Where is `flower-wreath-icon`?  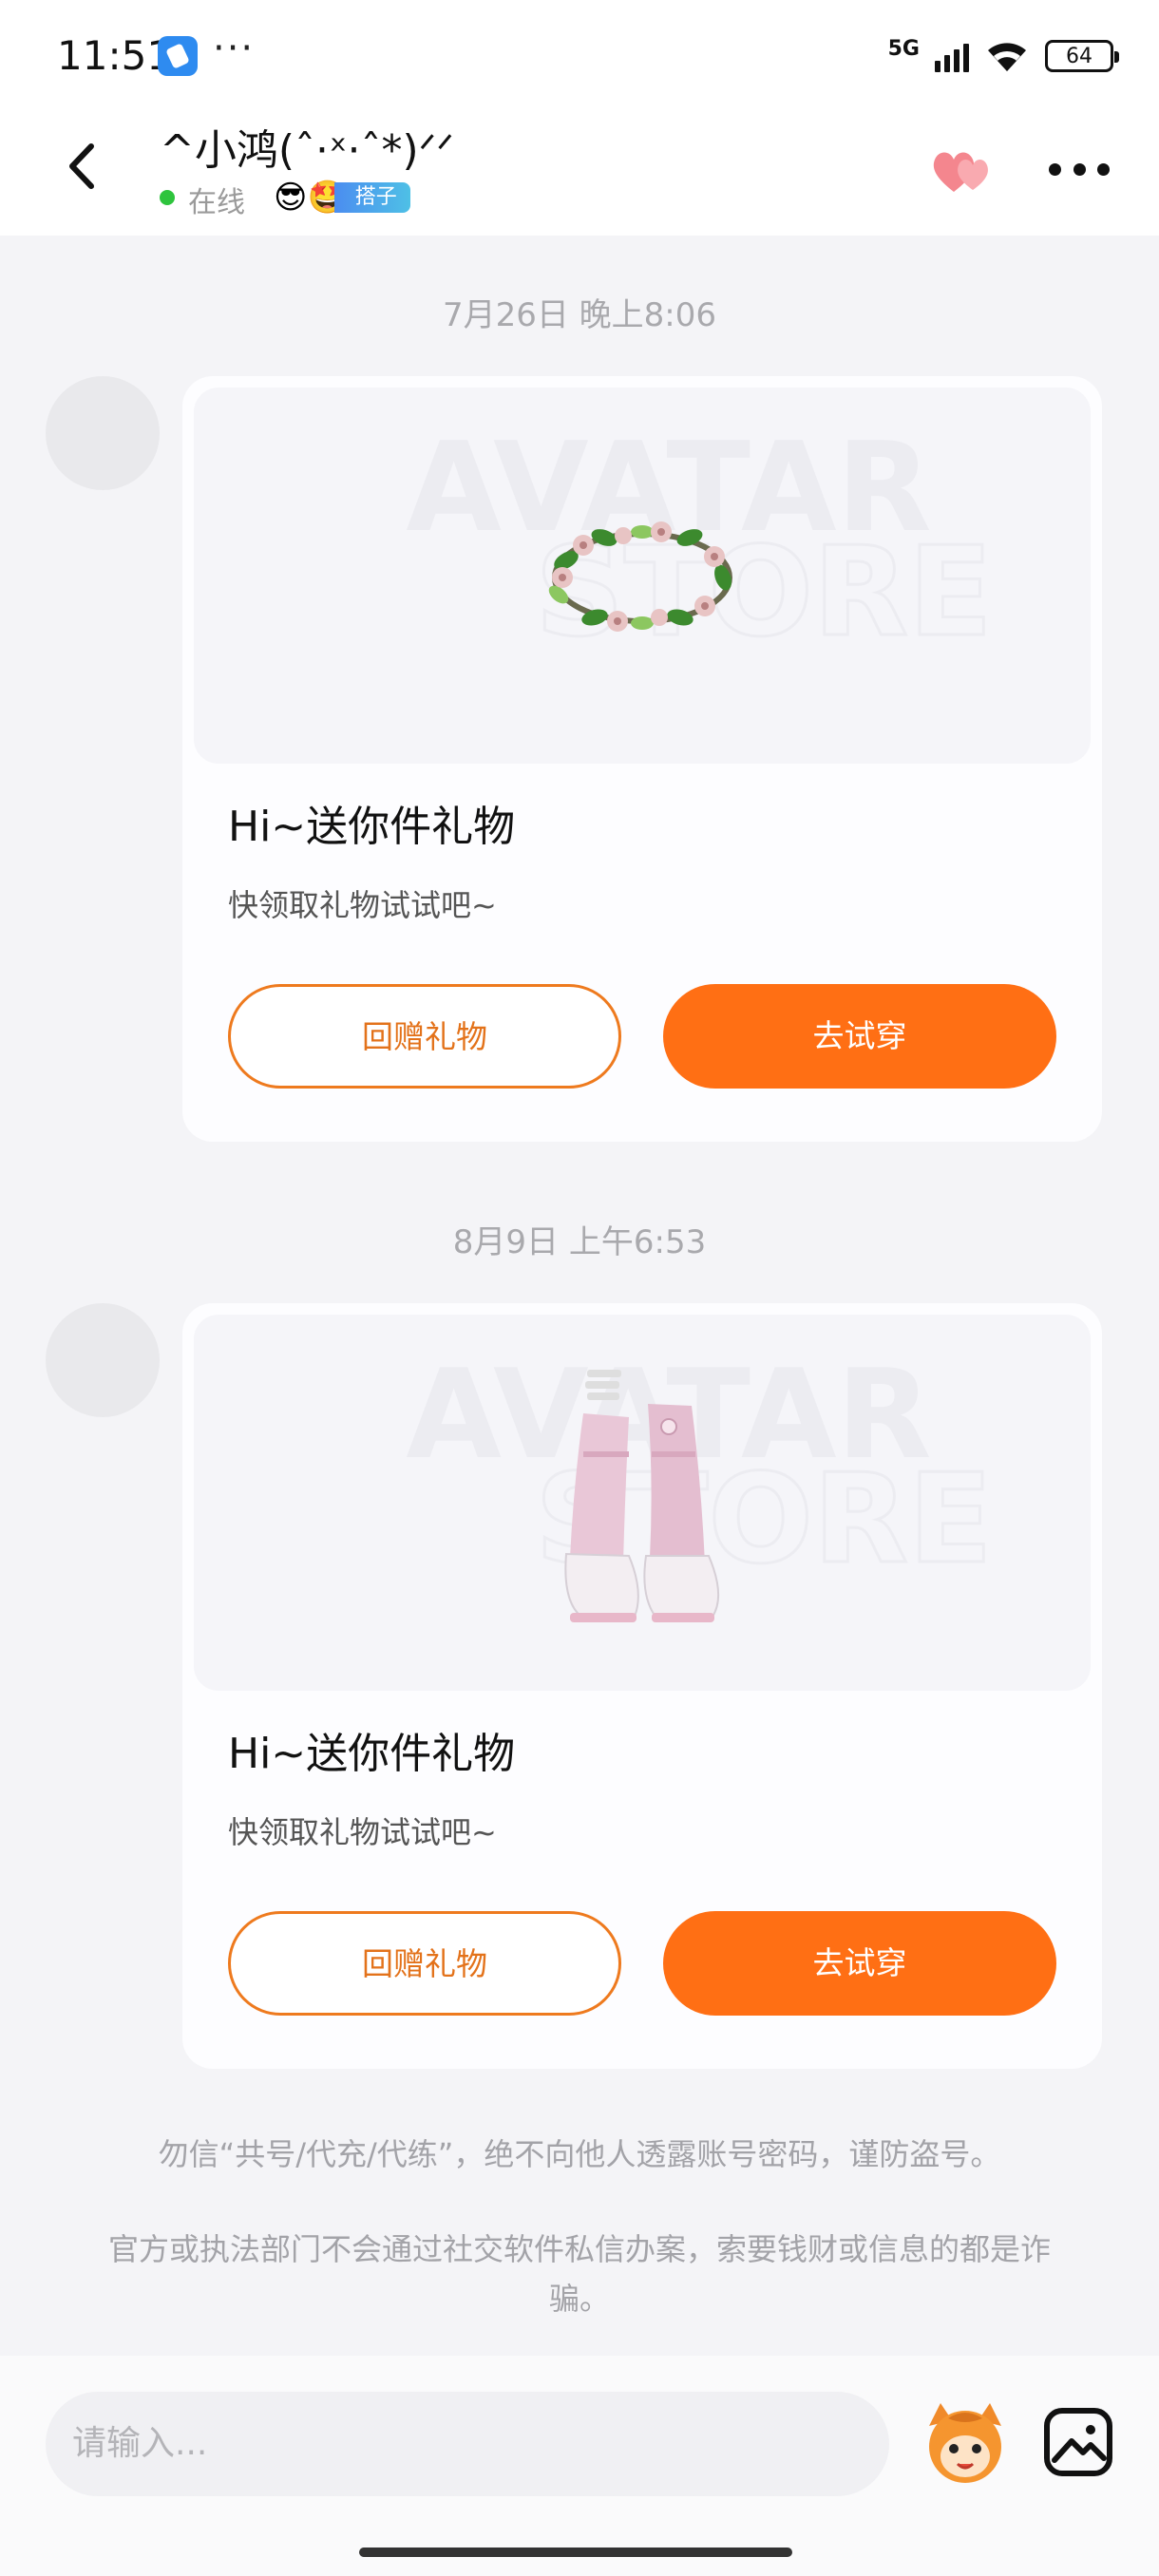
flower-wreath-icon is located at coordinates (640, 576).